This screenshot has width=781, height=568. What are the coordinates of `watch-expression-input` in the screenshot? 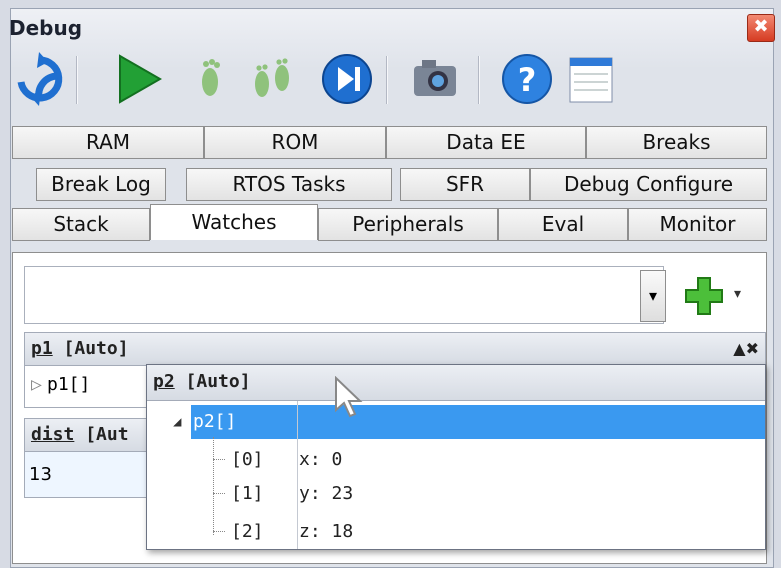 It's located at (344, 295).